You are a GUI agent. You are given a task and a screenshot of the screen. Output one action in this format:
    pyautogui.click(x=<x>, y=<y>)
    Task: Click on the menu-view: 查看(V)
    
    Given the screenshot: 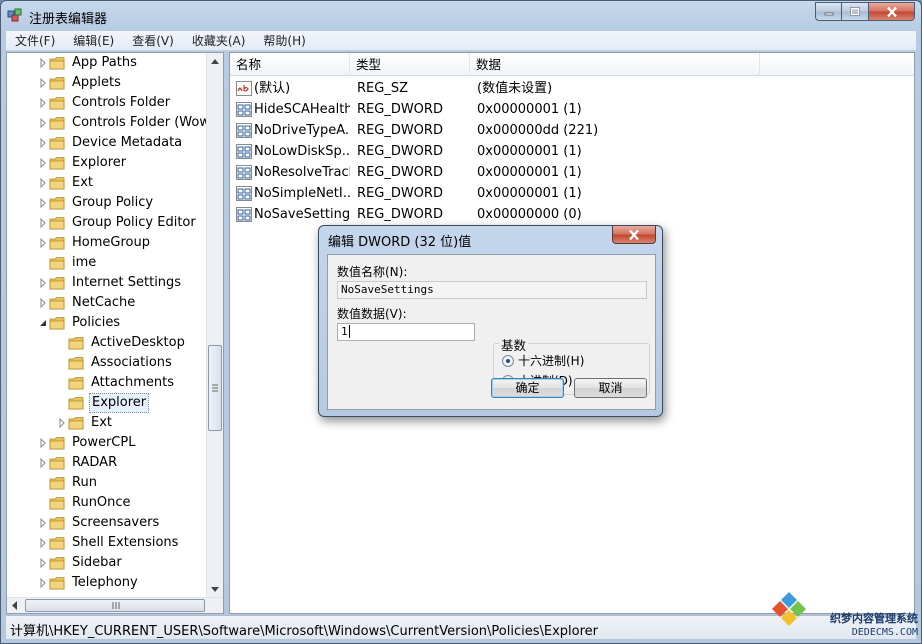 What is the action you would take?
    pyautogui.click(x=153, y=41)
    